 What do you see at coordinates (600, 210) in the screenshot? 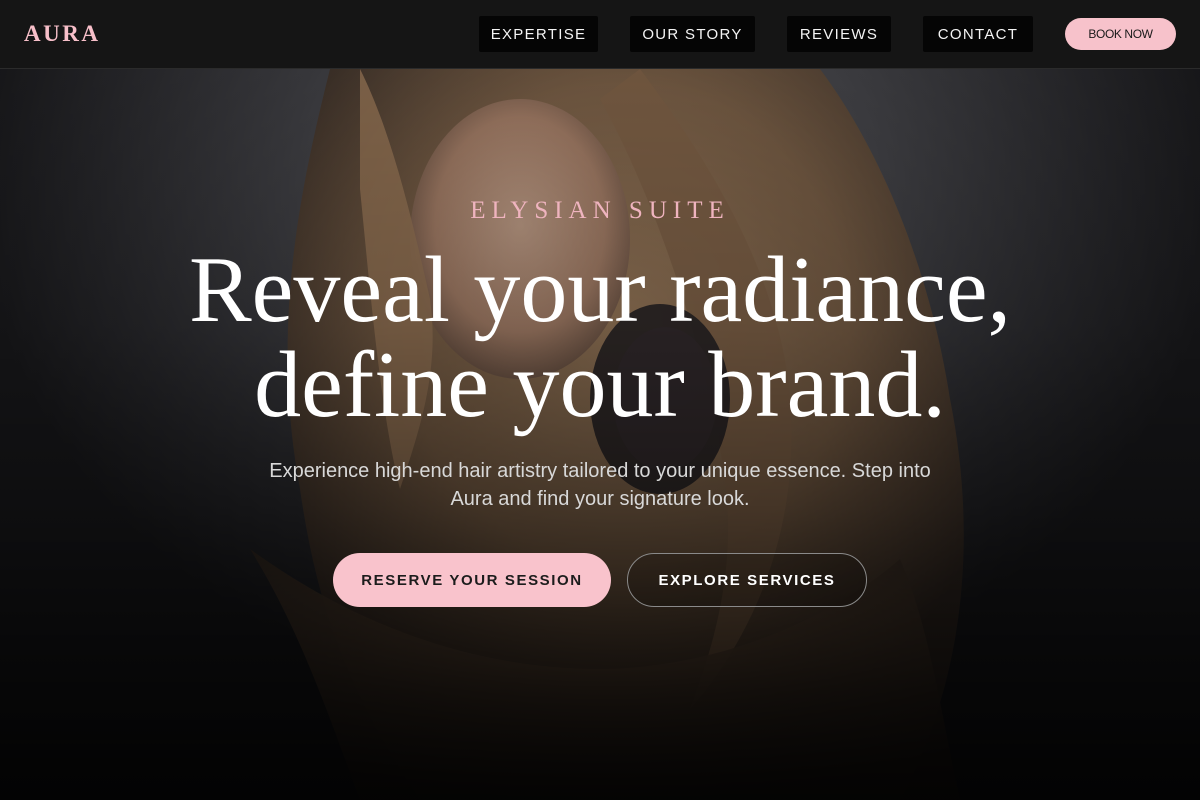
I see `hero-eyebrow: ELYSIAN SUITE` at bounding box center [600, 210].